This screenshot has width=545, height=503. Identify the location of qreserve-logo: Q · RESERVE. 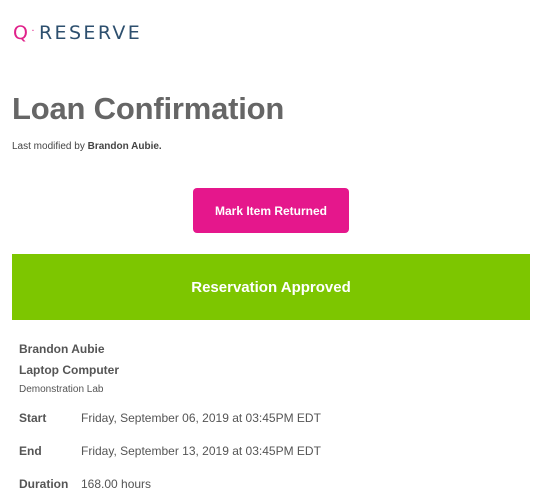
(77, 33).